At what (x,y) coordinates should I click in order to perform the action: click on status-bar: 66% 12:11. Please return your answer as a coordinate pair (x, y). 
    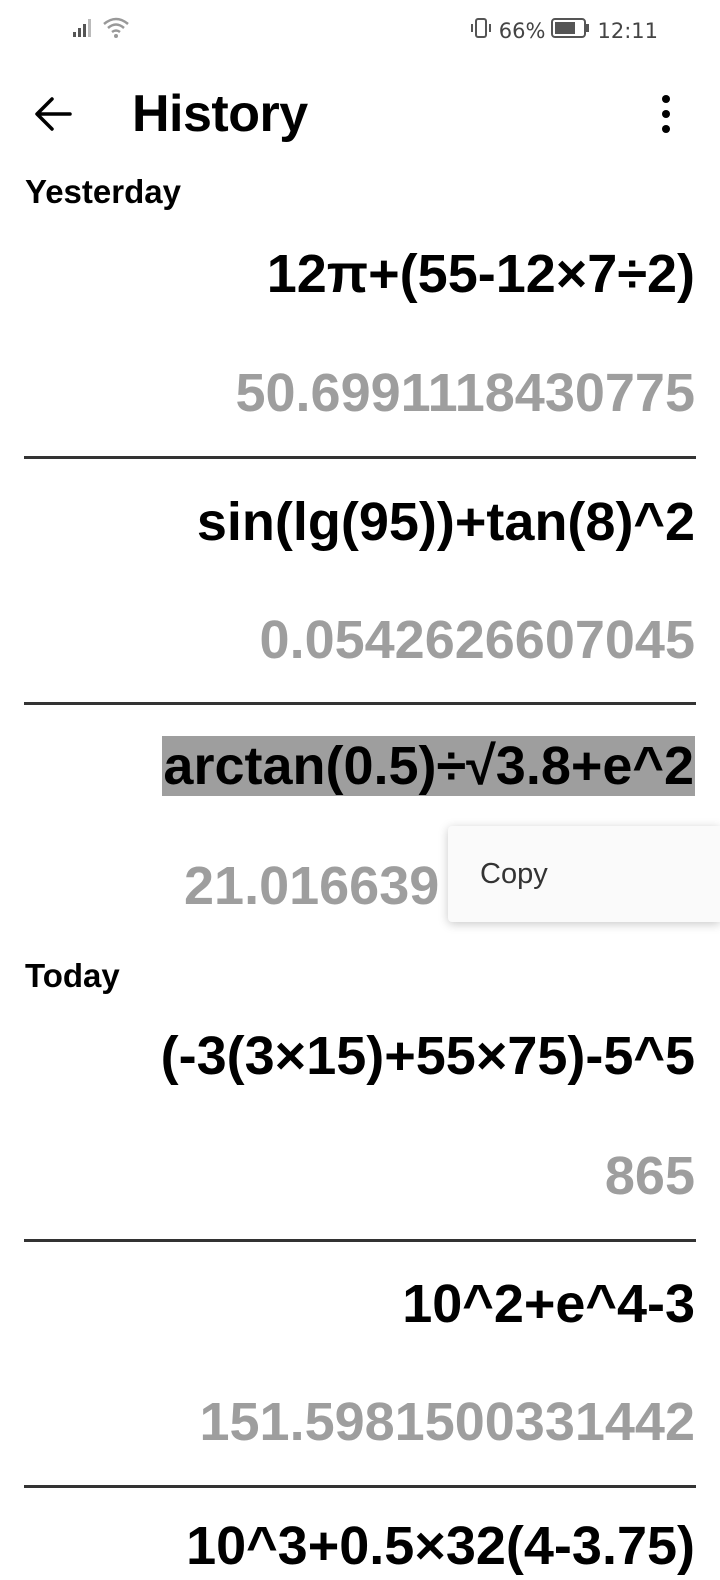
    Looking at the image, I should click on (360, 29).